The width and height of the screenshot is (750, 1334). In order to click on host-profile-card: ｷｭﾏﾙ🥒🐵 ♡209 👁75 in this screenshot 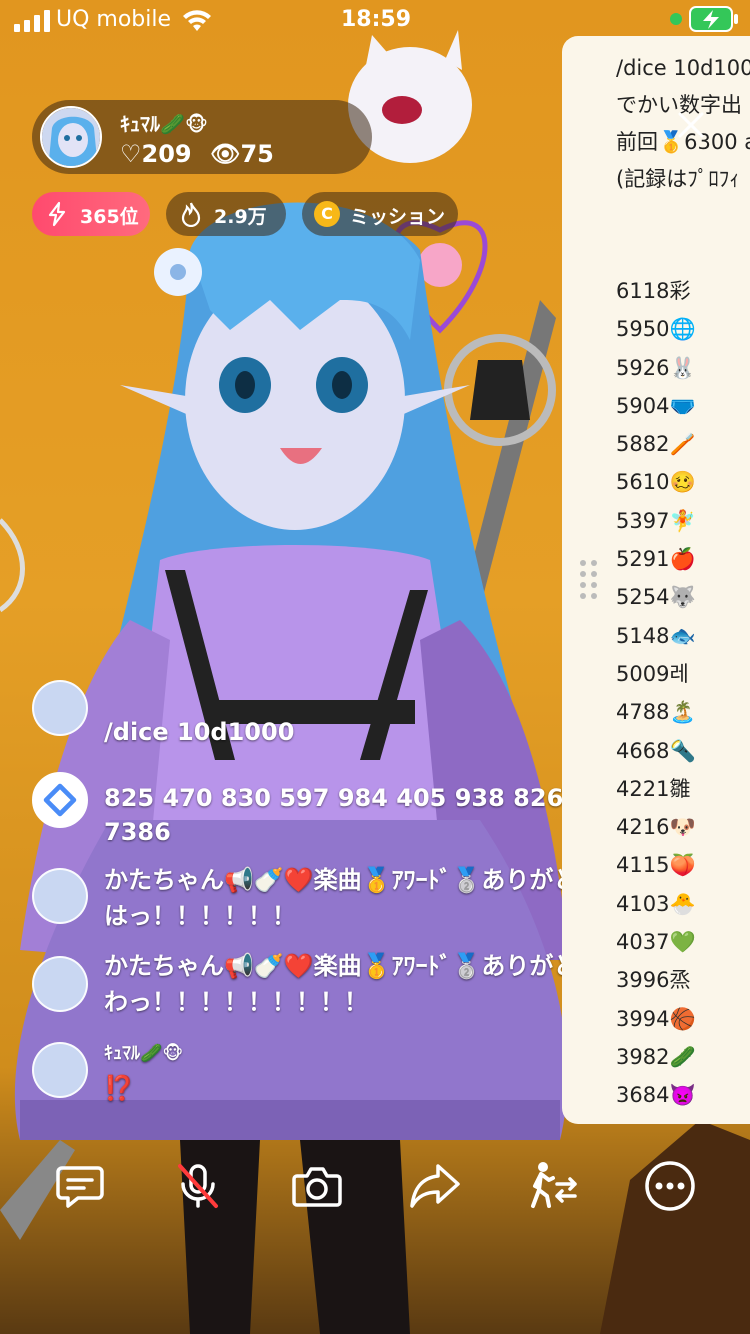, I will do `click(202, 137)`.